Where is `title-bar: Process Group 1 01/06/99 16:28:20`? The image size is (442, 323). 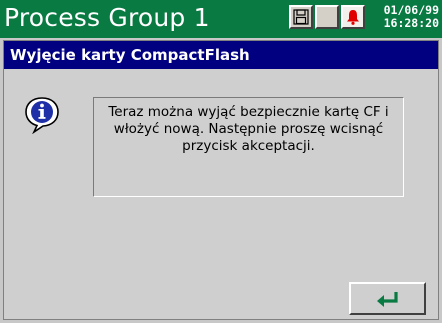 title-bar: Process Group 1 01/06/99 16:28:20 is located at coordinates (221, 19).